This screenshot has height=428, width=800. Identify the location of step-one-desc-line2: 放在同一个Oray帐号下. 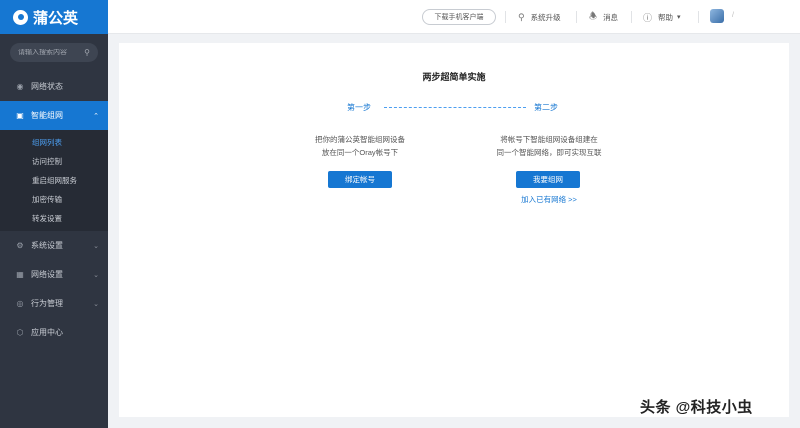
(360, 152).